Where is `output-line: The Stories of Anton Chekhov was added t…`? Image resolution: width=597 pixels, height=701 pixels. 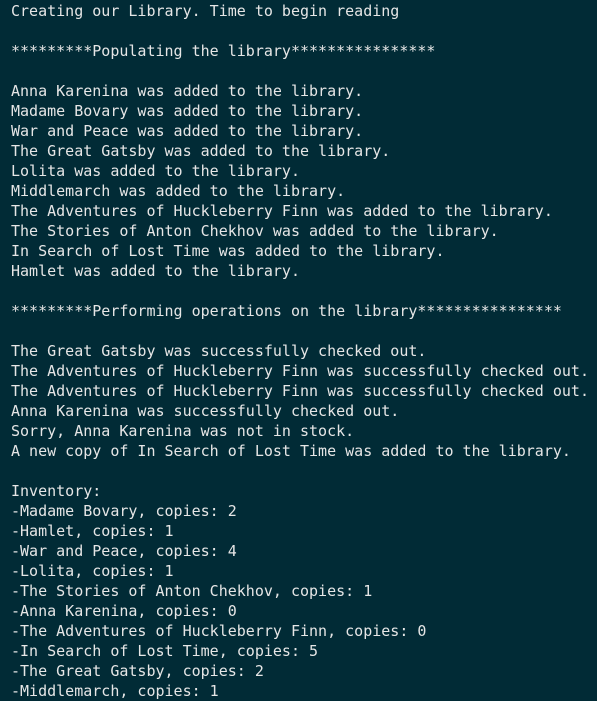 output-line: The Stories of Anton Chekhov was added t… is located at coordinates (255, 231).